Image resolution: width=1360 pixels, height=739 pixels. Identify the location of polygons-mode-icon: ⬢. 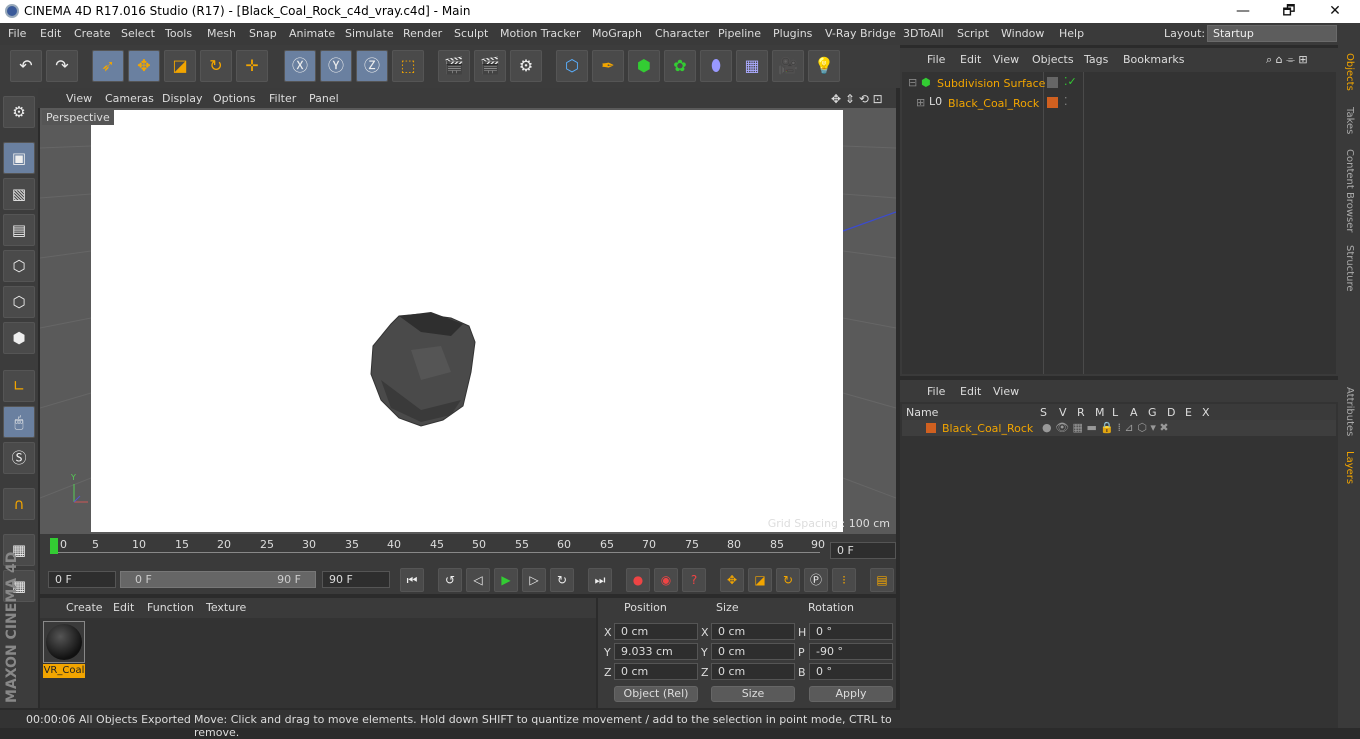
(19, 338).